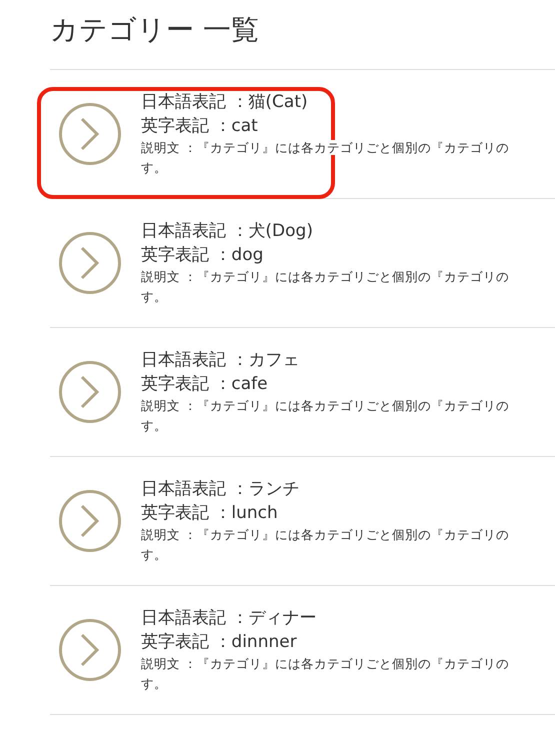 This screenshot has width=555, height=734. Describe the element at coordinates (204, 384) in the screenshot. I see `english-name: 英字表記 ：cafe` at that location.